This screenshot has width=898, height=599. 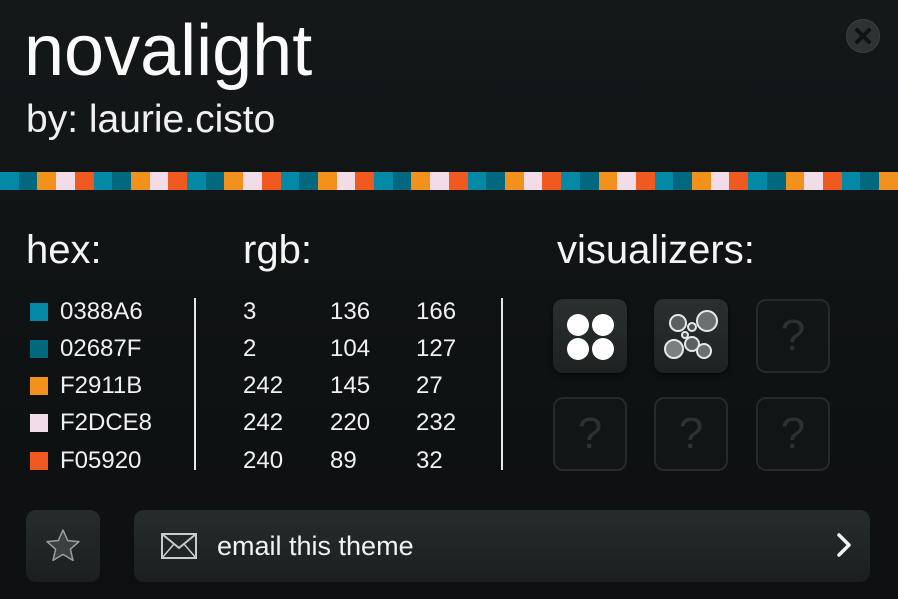 I want to click on rgb-red: 3, so click(x=250, y=311).